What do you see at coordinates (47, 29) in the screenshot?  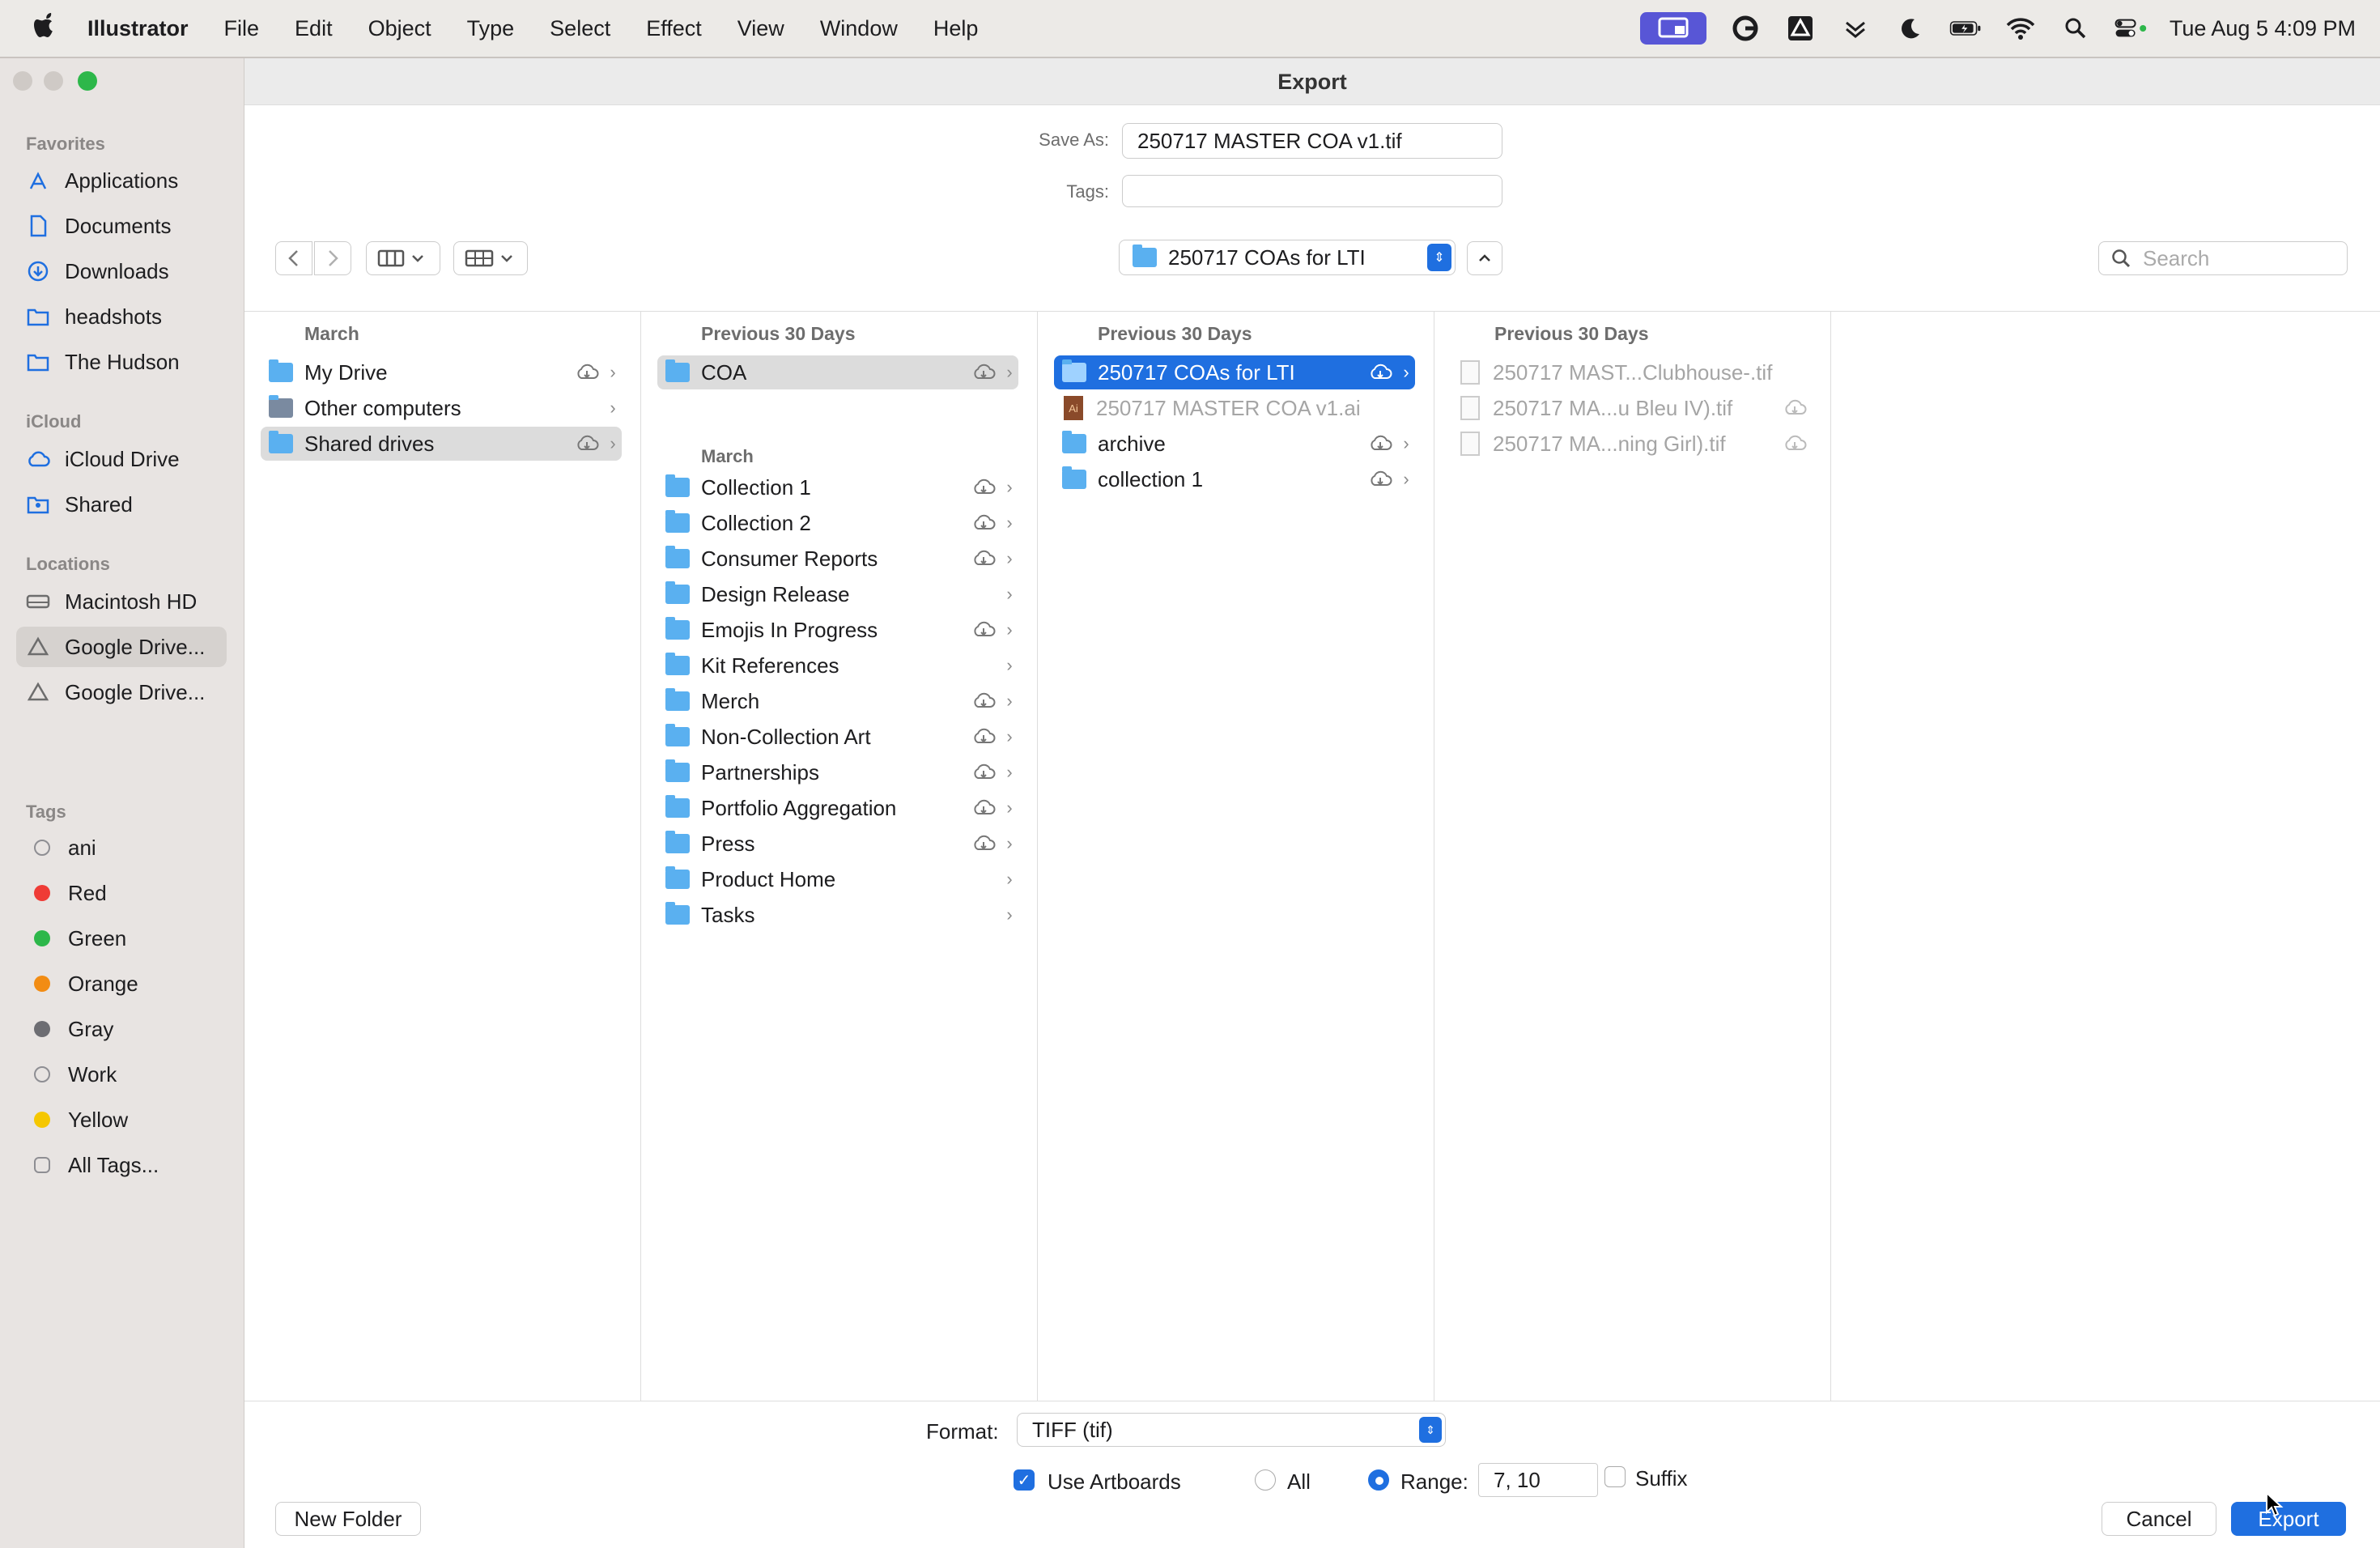 I see `apple-menu-icon` at bounding box center [47, 29].